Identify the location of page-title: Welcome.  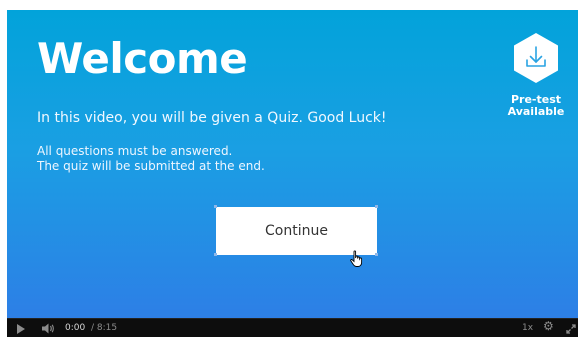
(142, 58).